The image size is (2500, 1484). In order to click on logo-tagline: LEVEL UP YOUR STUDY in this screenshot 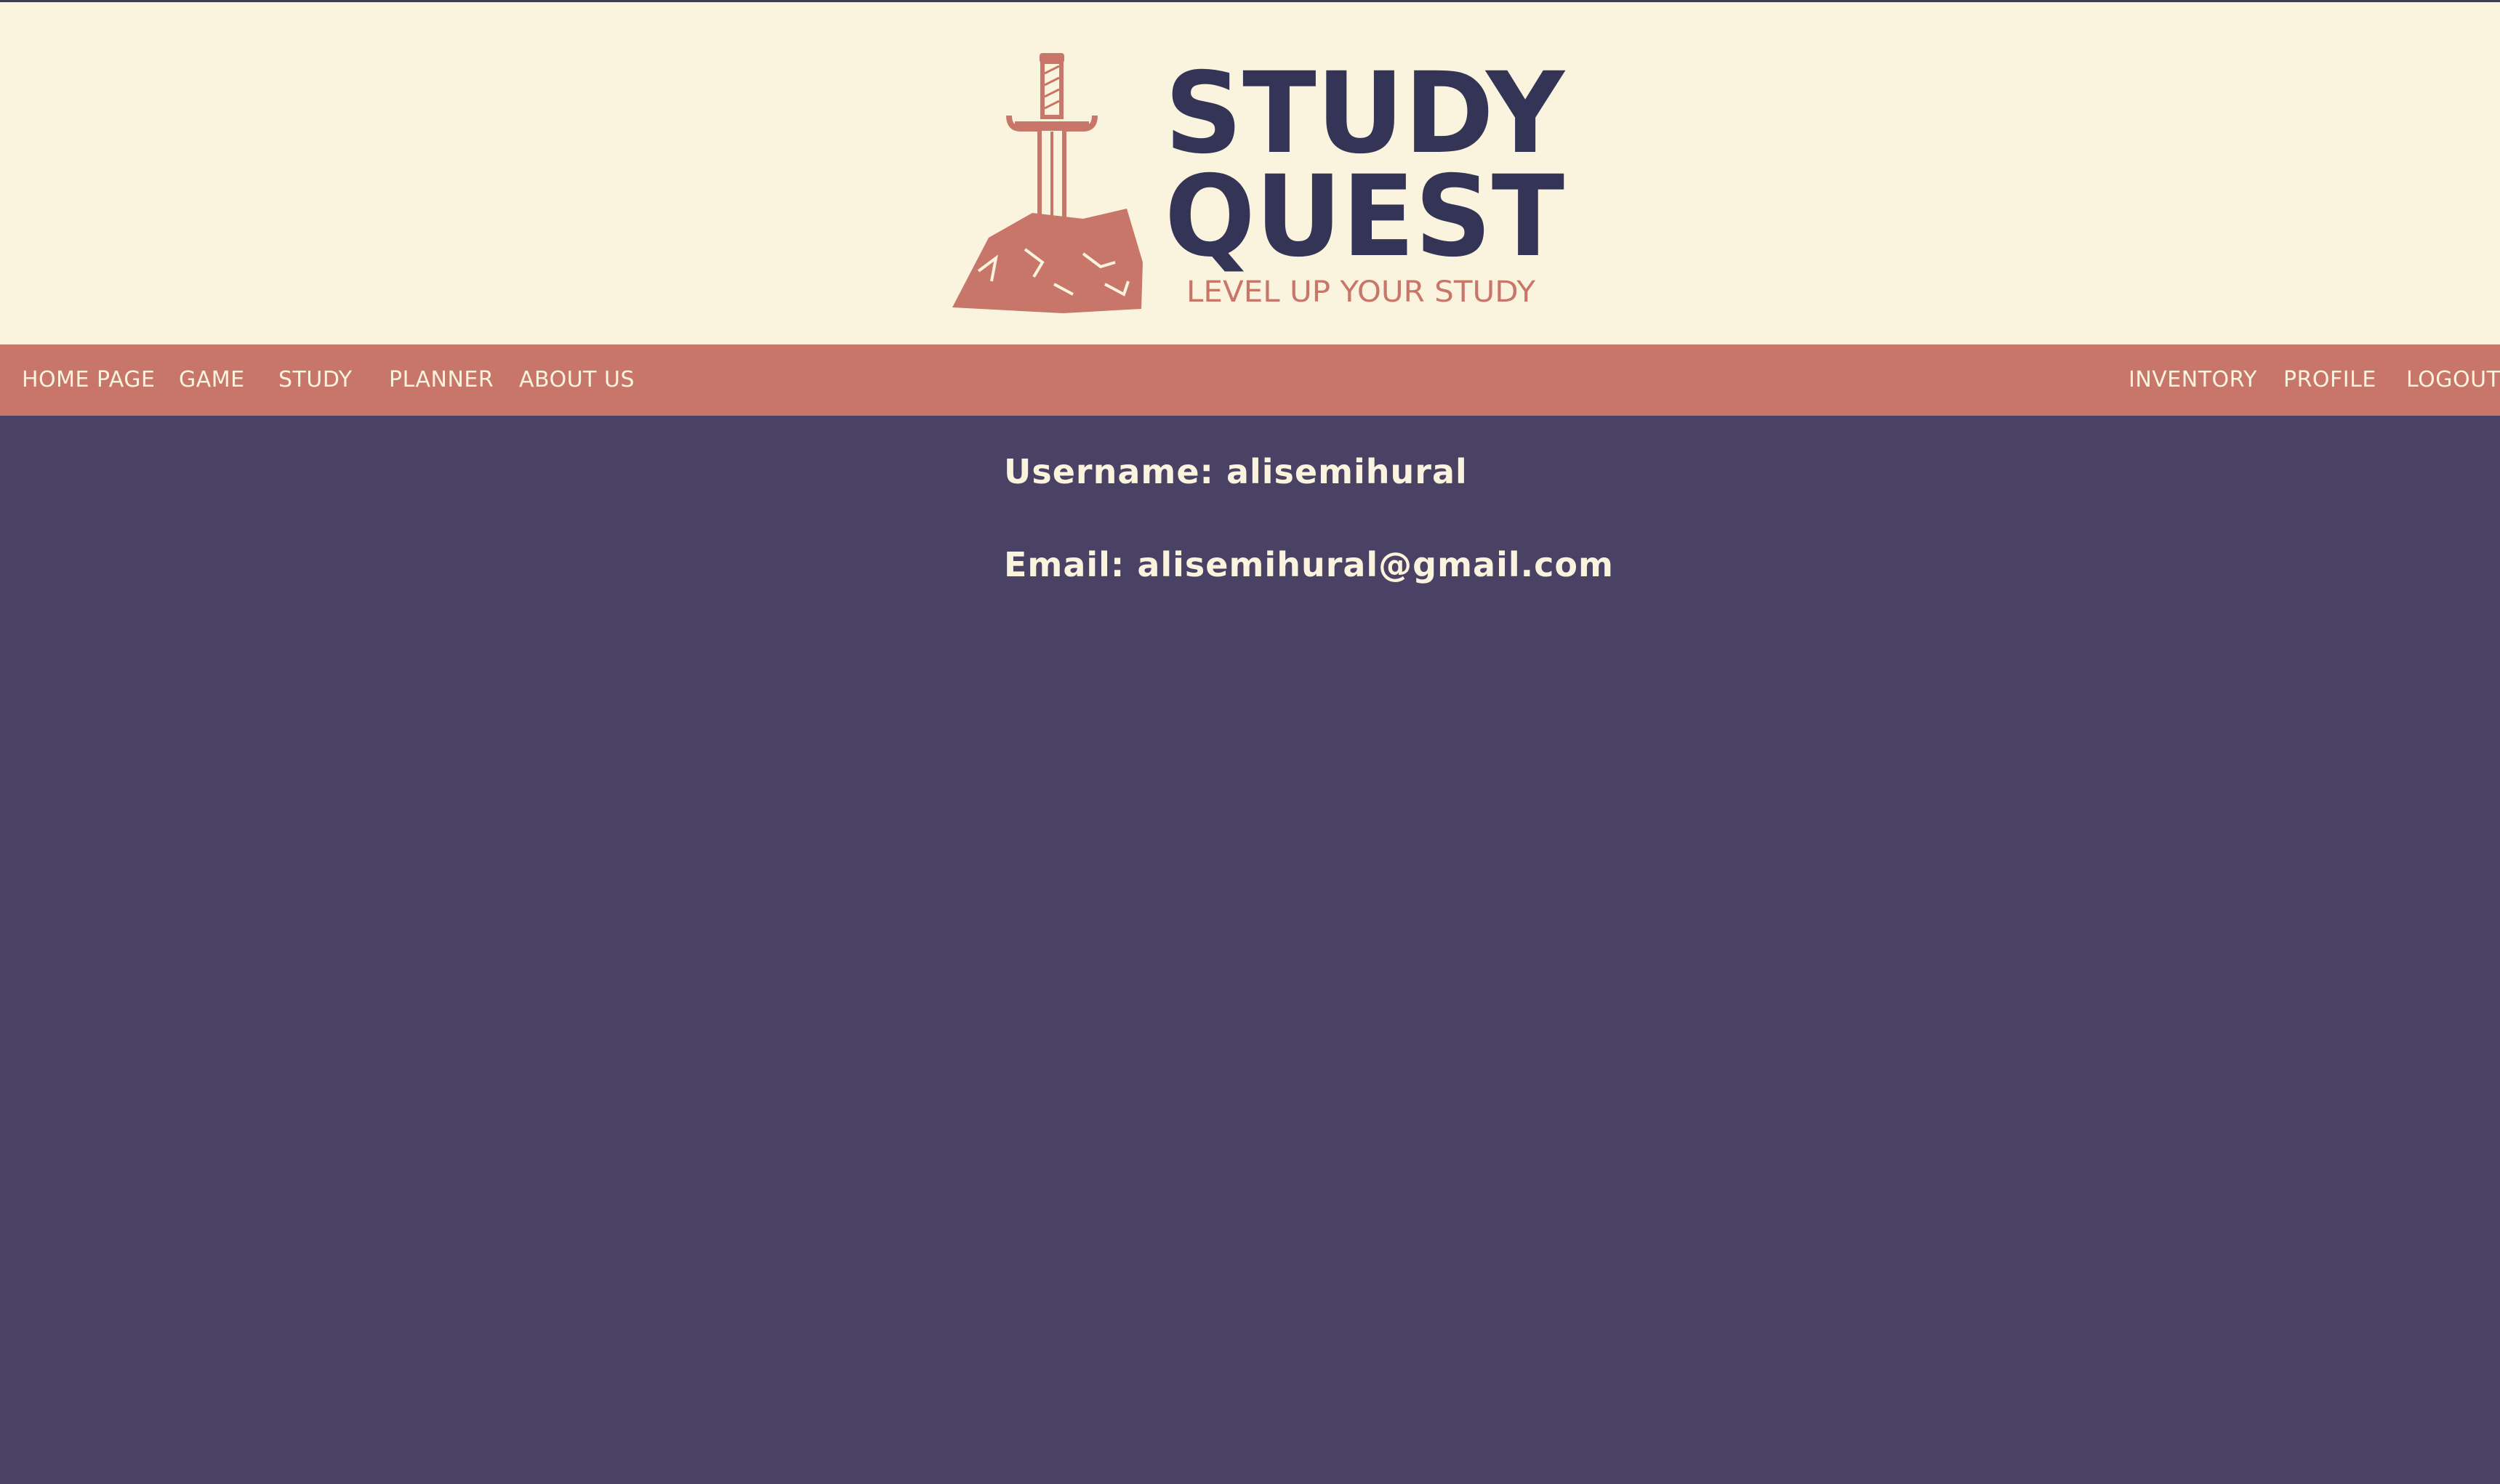, I will do `click(1361, 292)`.